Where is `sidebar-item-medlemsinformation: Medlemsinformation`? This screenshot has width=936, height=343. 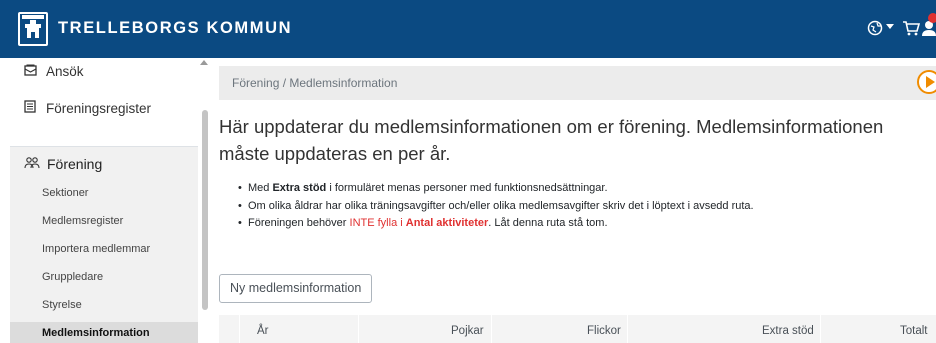 sidebar-item-medlemsinformation: Medlemsinformation is located at coordinates (96, 333).